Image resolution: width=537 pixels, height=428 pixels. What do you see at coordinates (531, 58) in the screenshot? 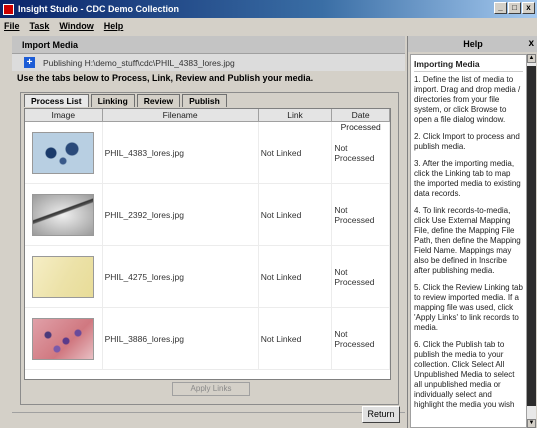
I see `scroll-up-icon: ▲` at bounding box center [531, 58].